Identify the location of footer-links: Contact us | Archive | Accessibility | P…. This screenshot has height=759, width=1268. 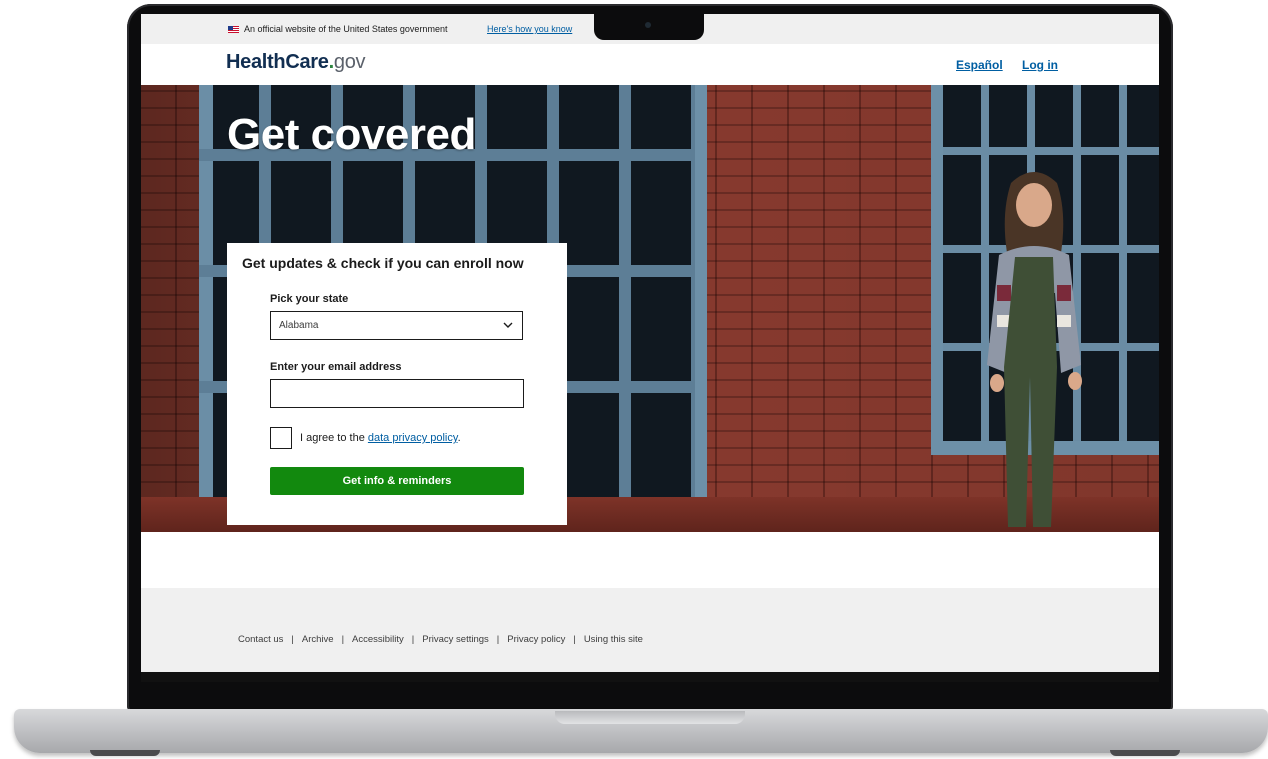
(440, 639).